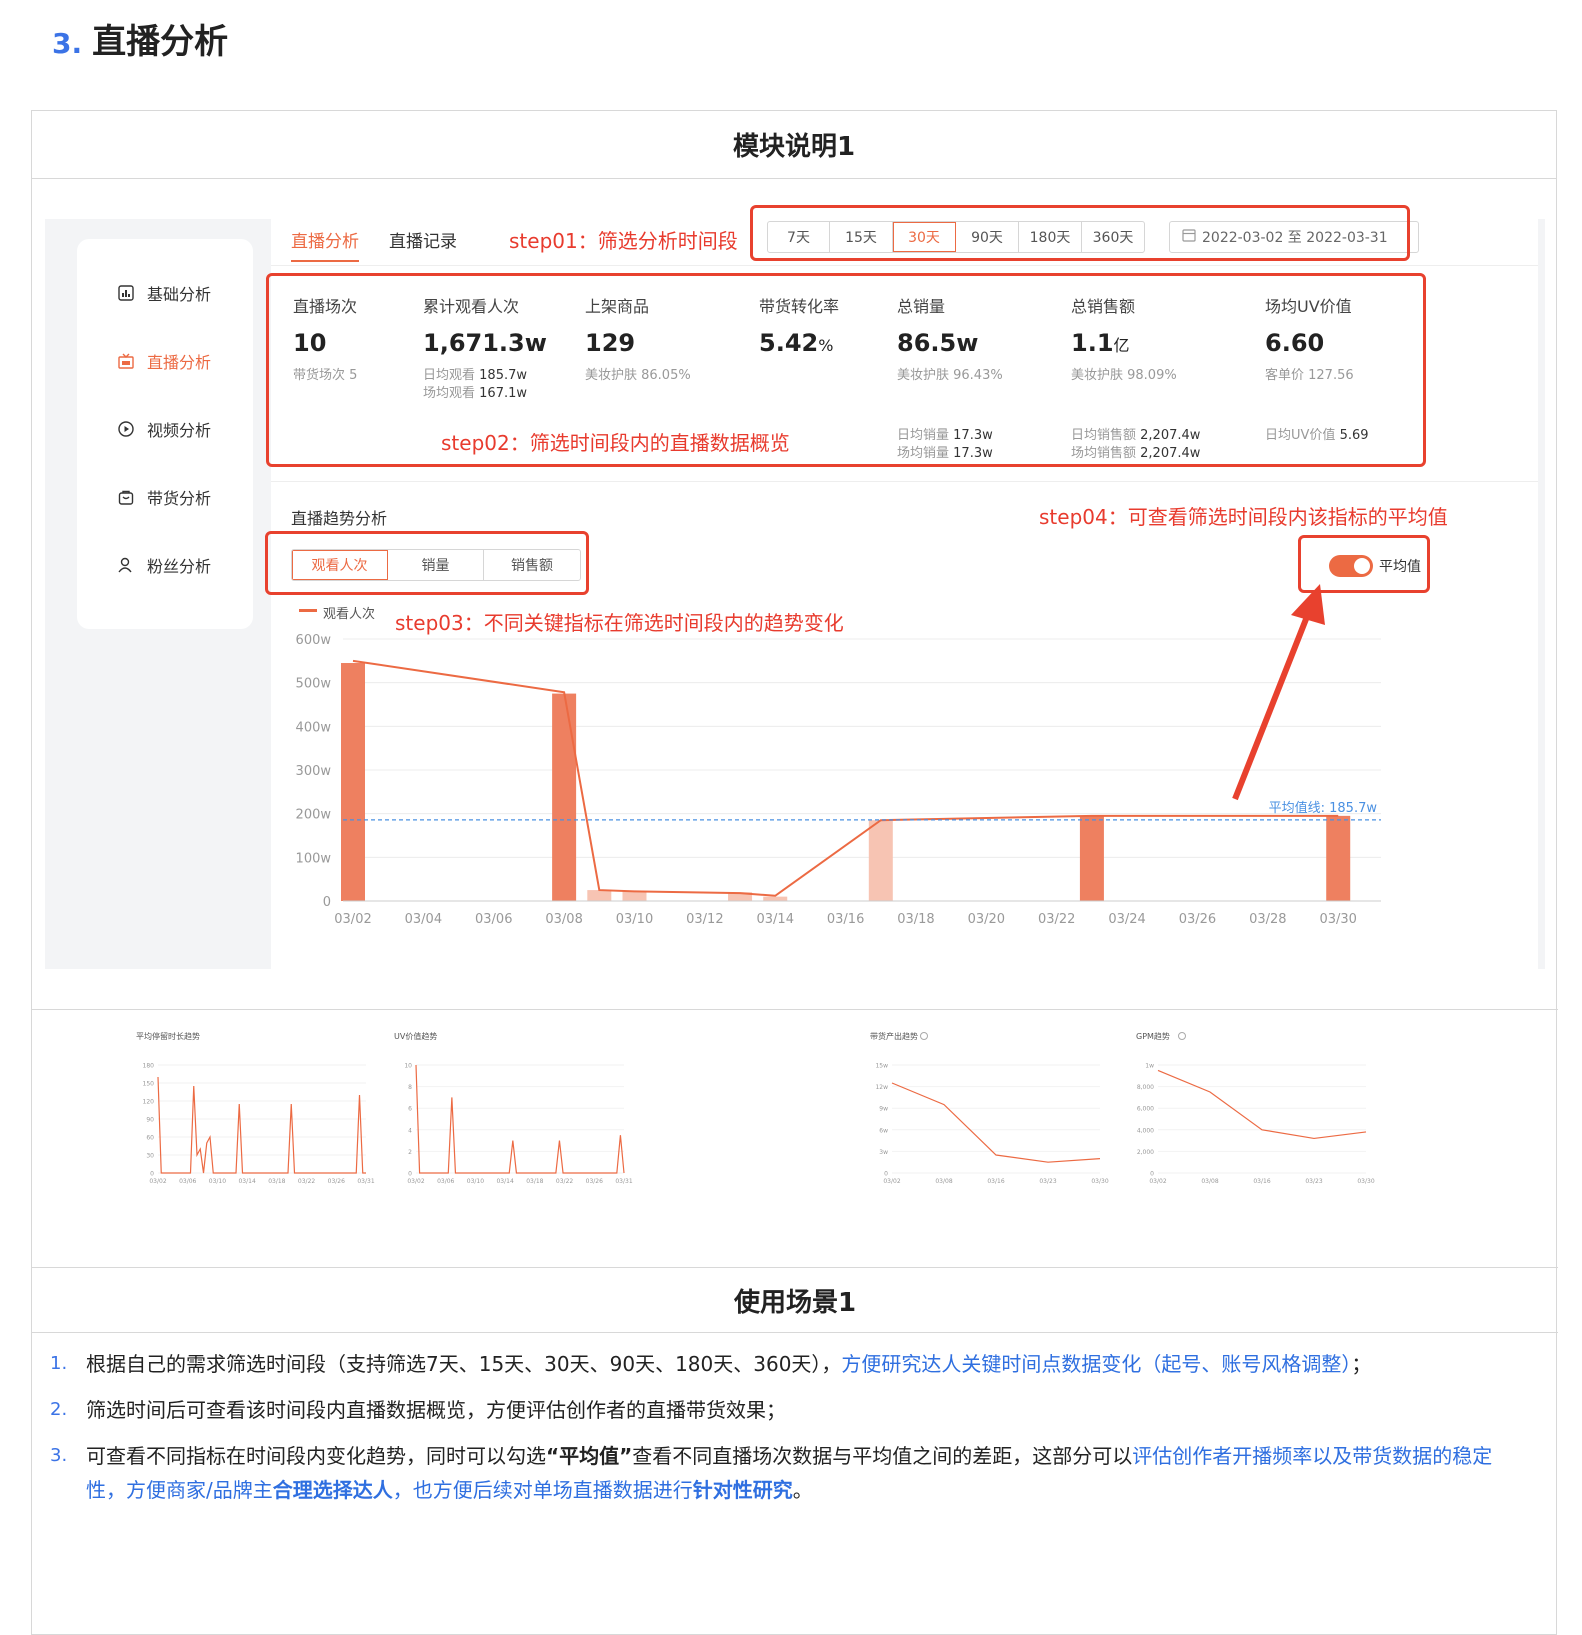 This screenshot has height=1635, width=1582. I want to click on y-tick-label: 150, so click(149, 1084).